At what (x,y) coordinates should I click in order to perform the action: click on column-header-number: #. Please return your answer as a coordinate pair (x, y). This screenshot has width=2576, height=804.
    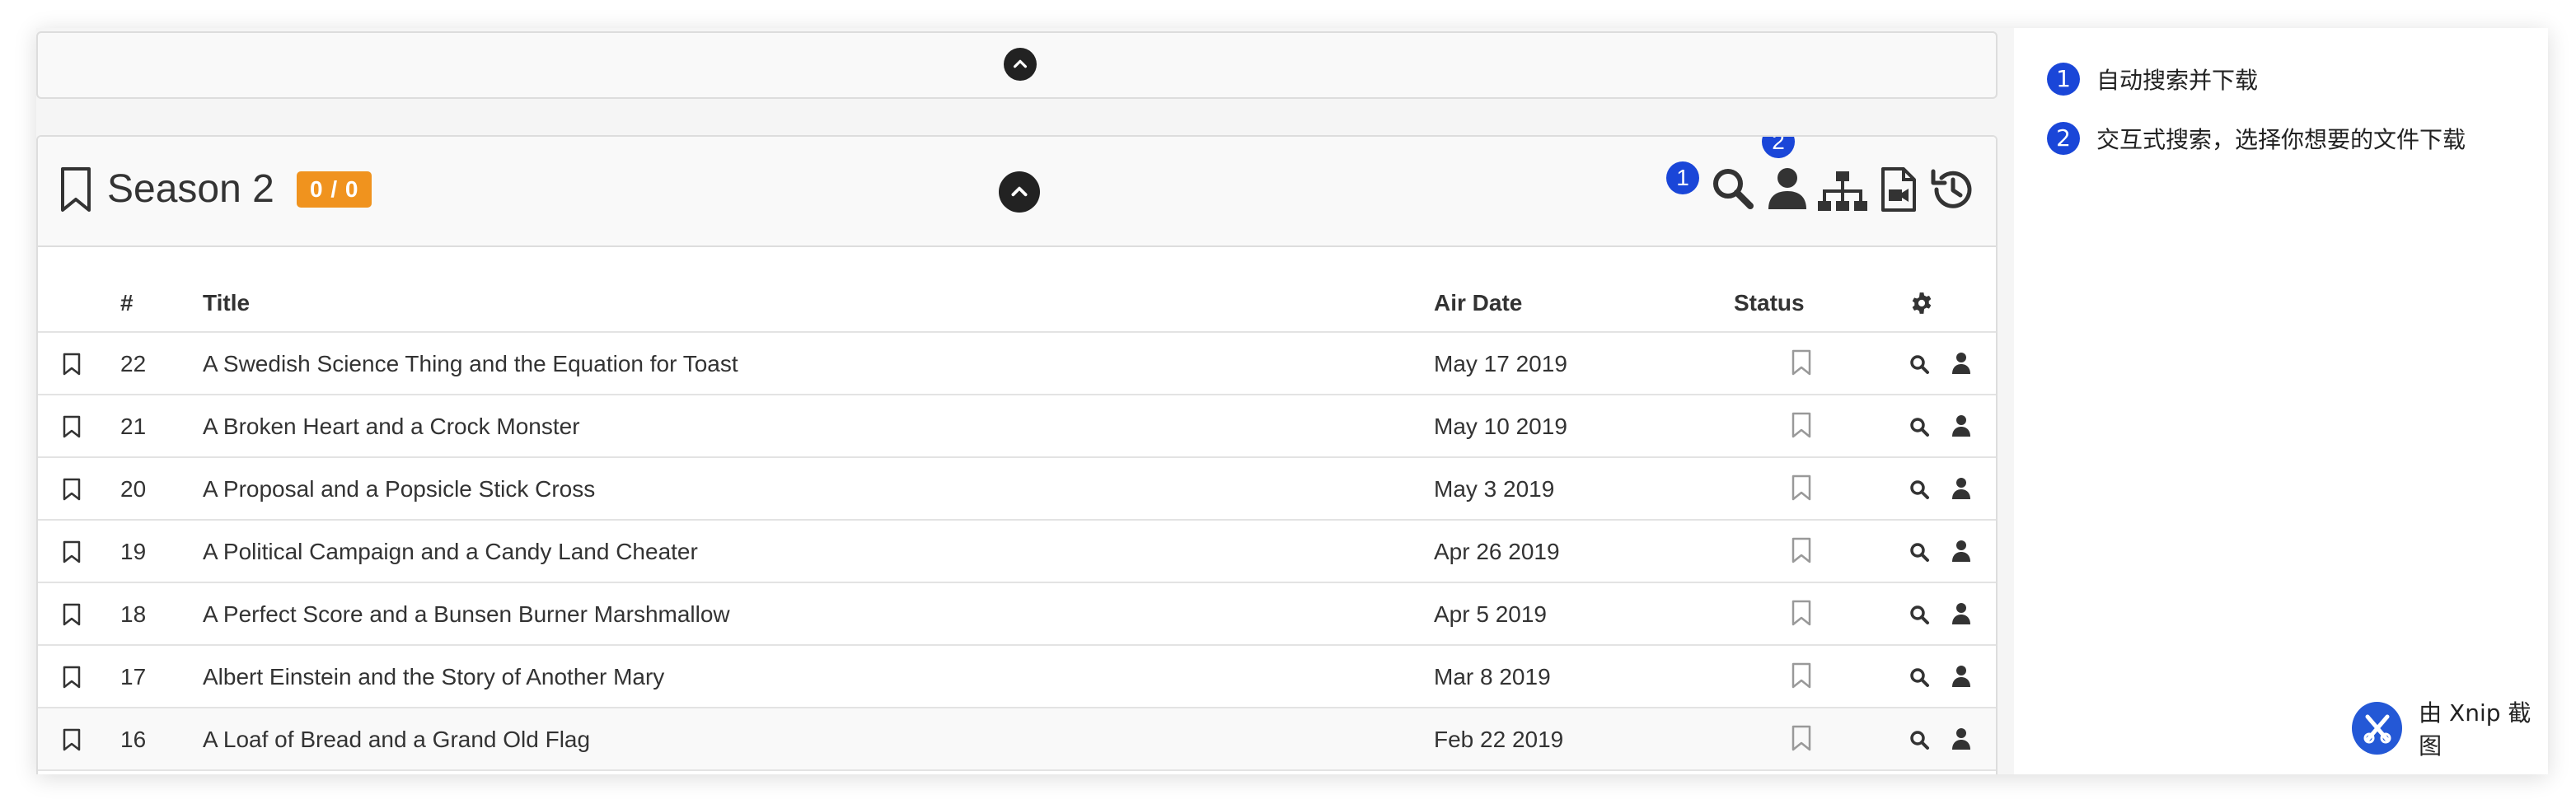
    Looking at the image, I should click on (126, 303).